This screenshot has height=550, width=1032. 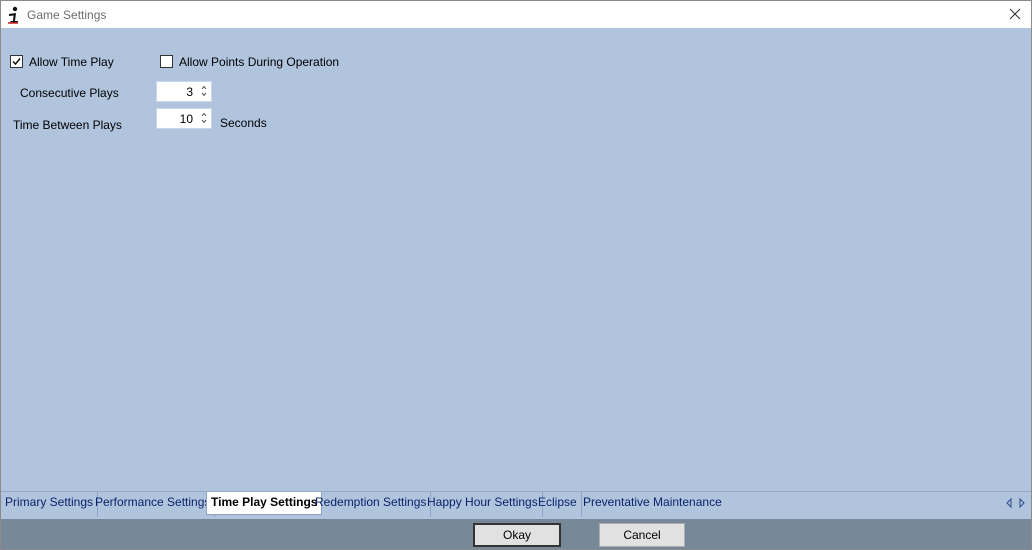 What do you see at coordinates (243, 123) in the screenshot?
I see `seconds-unit-label: Seconds` at bounding box center [243, 123].